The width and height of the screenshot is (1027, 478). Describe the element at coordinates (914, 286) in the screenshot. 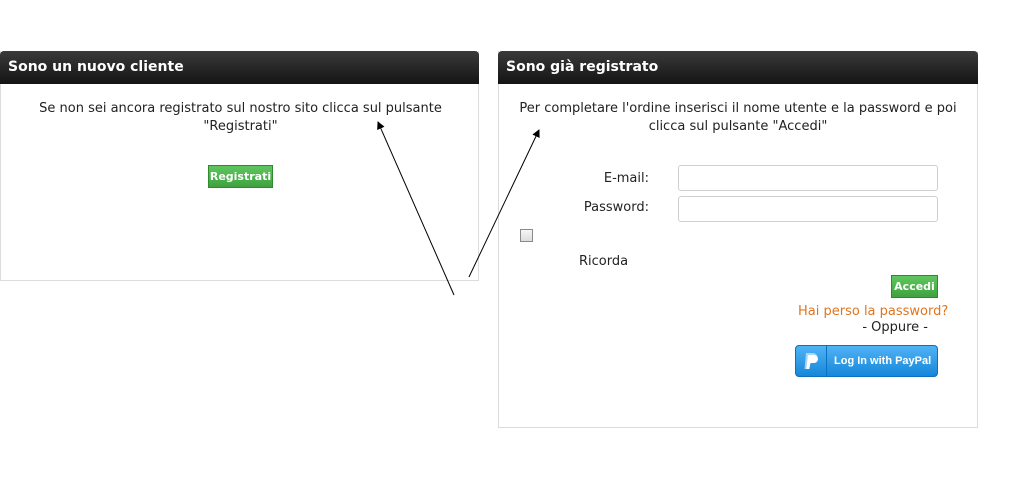

I see `login-button: Accedi` at that location.